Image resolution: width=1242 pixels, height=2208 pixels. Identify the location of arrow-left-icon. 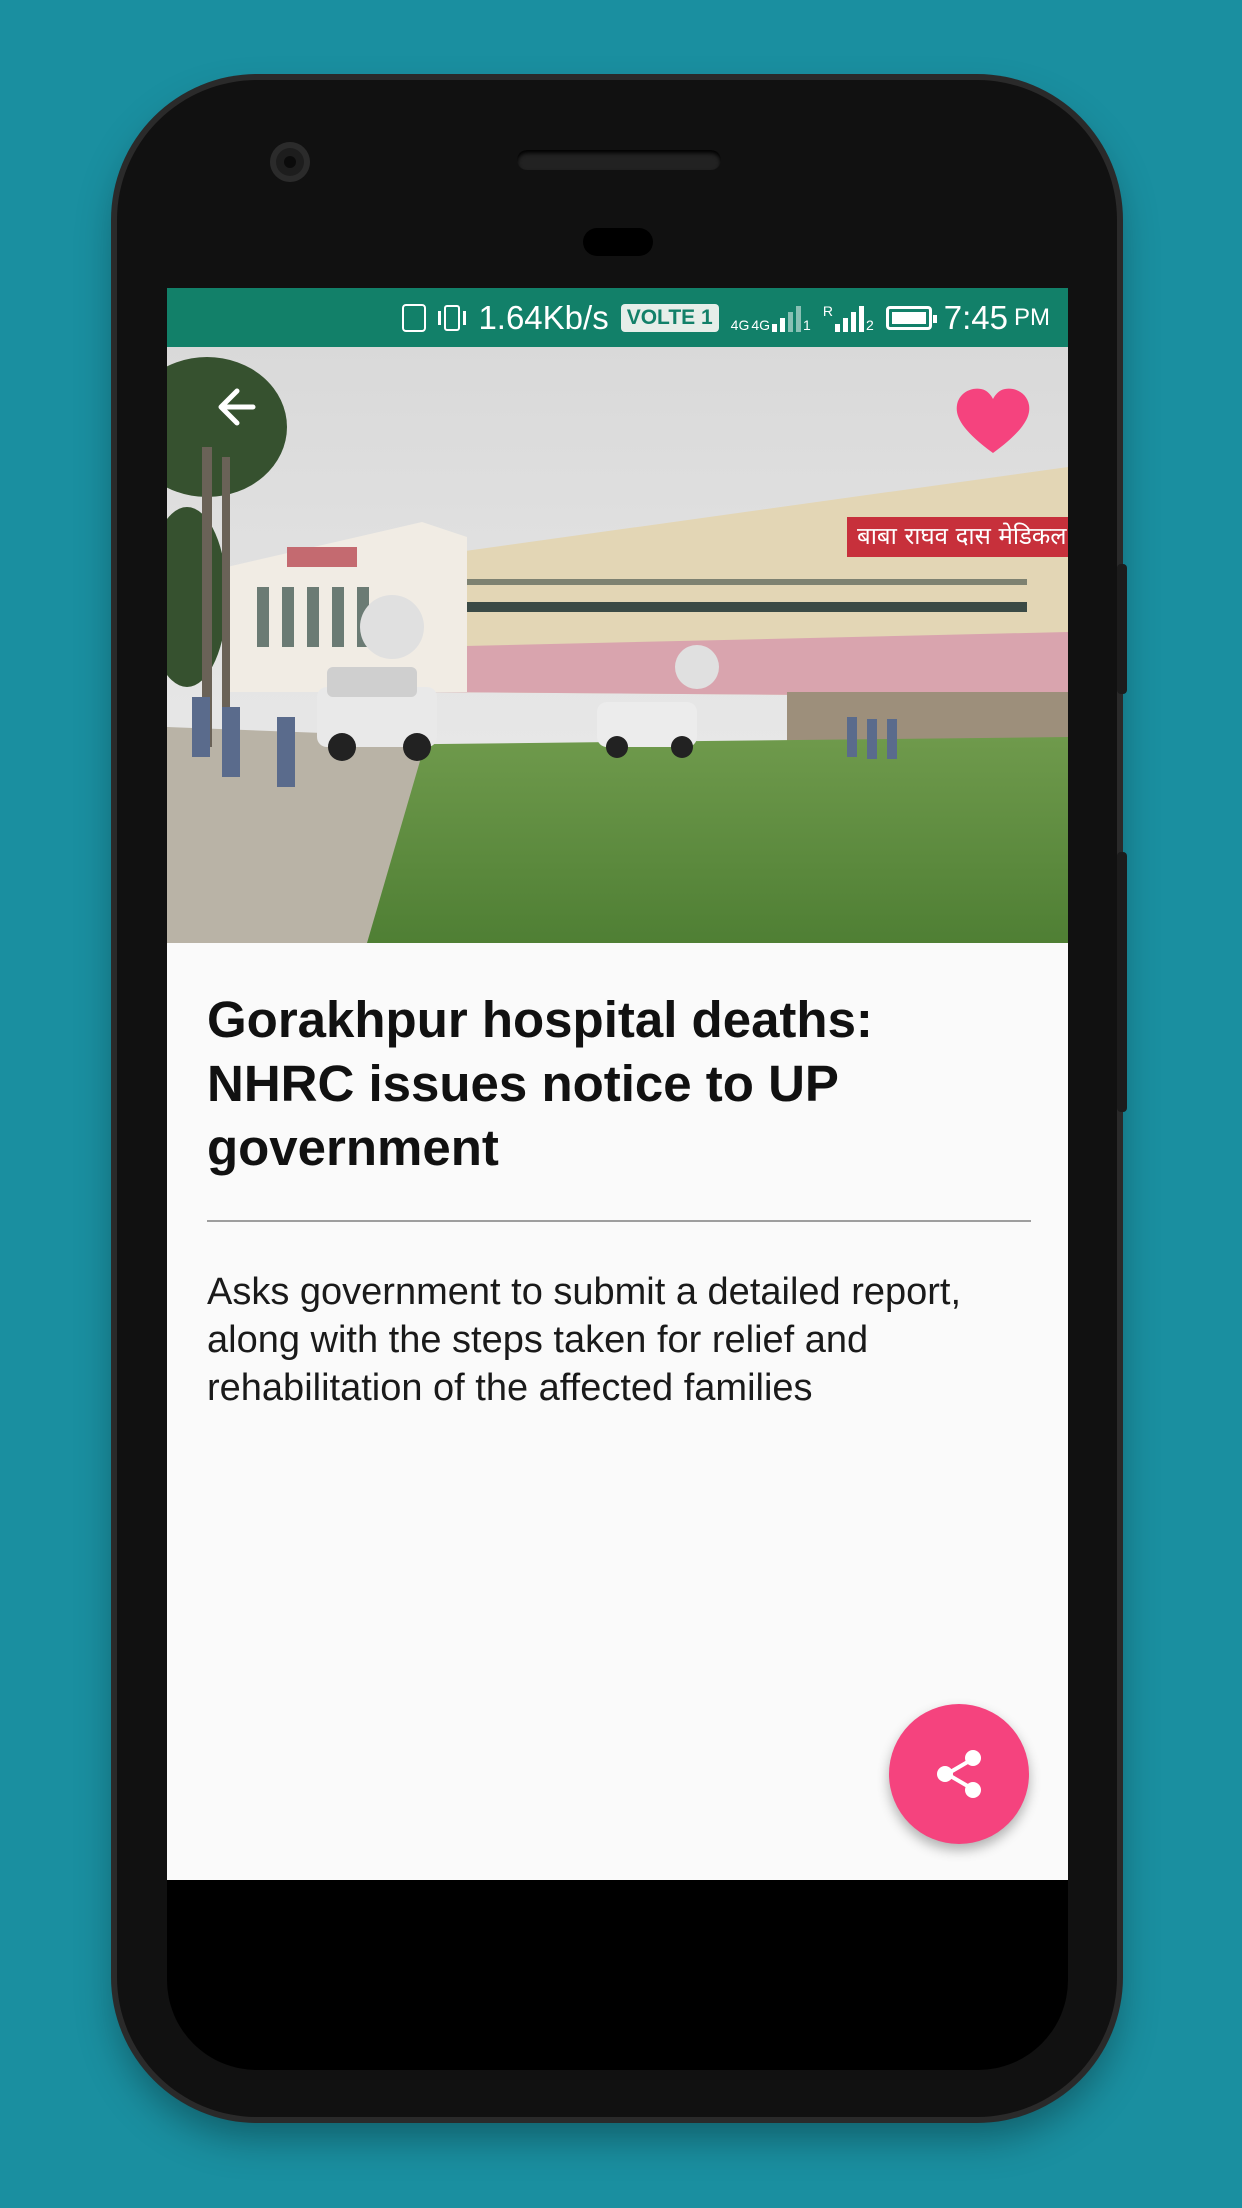
(237, 407).